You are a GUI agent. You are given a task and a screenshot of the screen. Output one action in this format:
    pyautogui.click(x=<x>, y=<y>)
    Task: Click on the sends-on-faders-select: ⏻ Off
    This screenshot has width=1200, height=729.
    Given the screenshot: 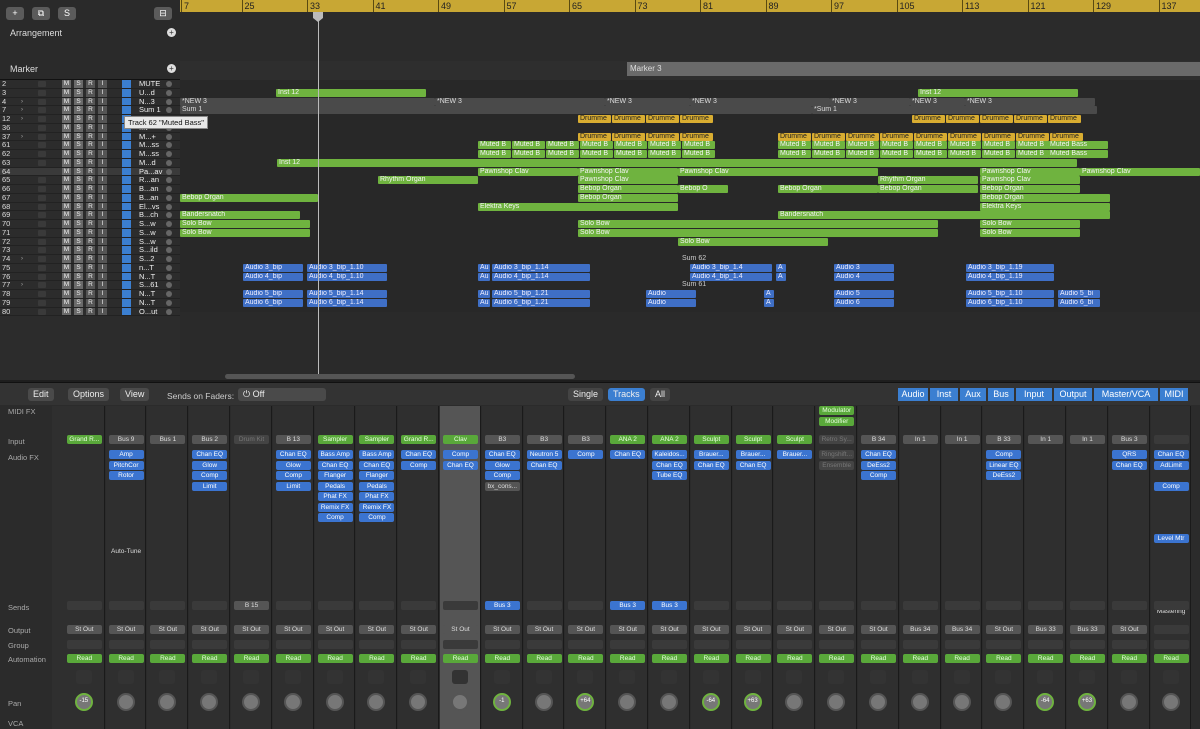 What is the action you would take?
    pyautogui.click(x=282, y=394)
    